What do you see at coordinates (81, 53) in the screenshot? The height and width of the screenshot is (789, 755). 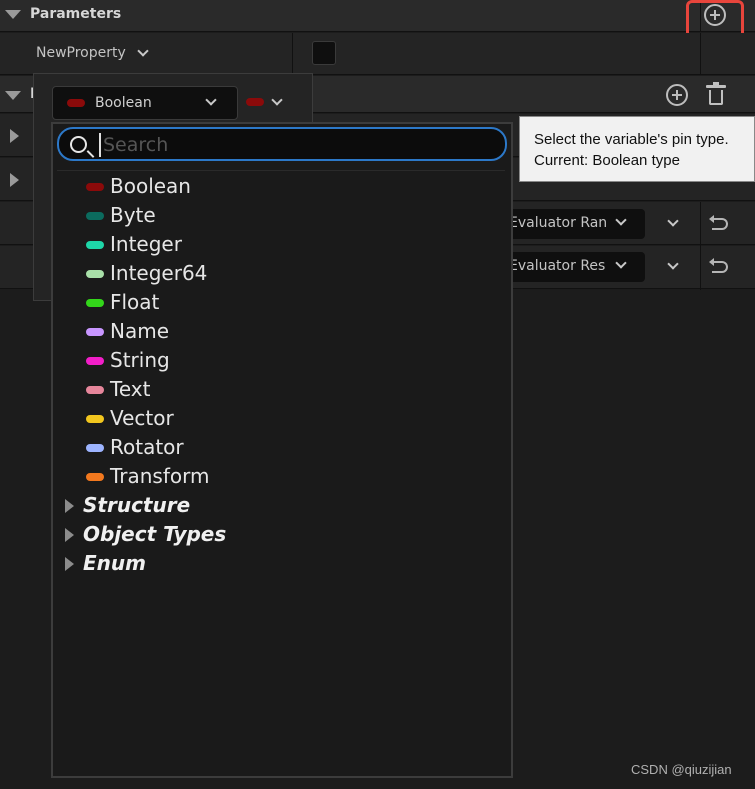 I see `property-name: NewProperty` at bounding box center [81, 53].